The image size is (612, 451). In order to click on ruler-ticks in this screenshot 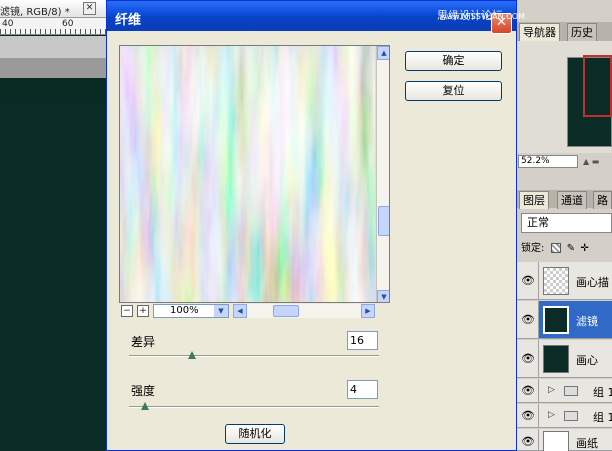, I will do `click(53, 31)`.